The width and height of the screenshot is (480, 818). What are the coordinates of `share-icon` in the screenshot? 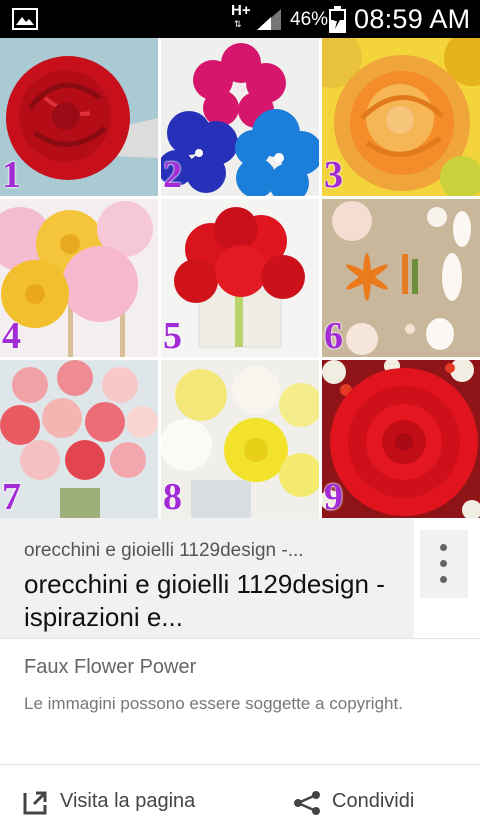 It's located at (307, 803).